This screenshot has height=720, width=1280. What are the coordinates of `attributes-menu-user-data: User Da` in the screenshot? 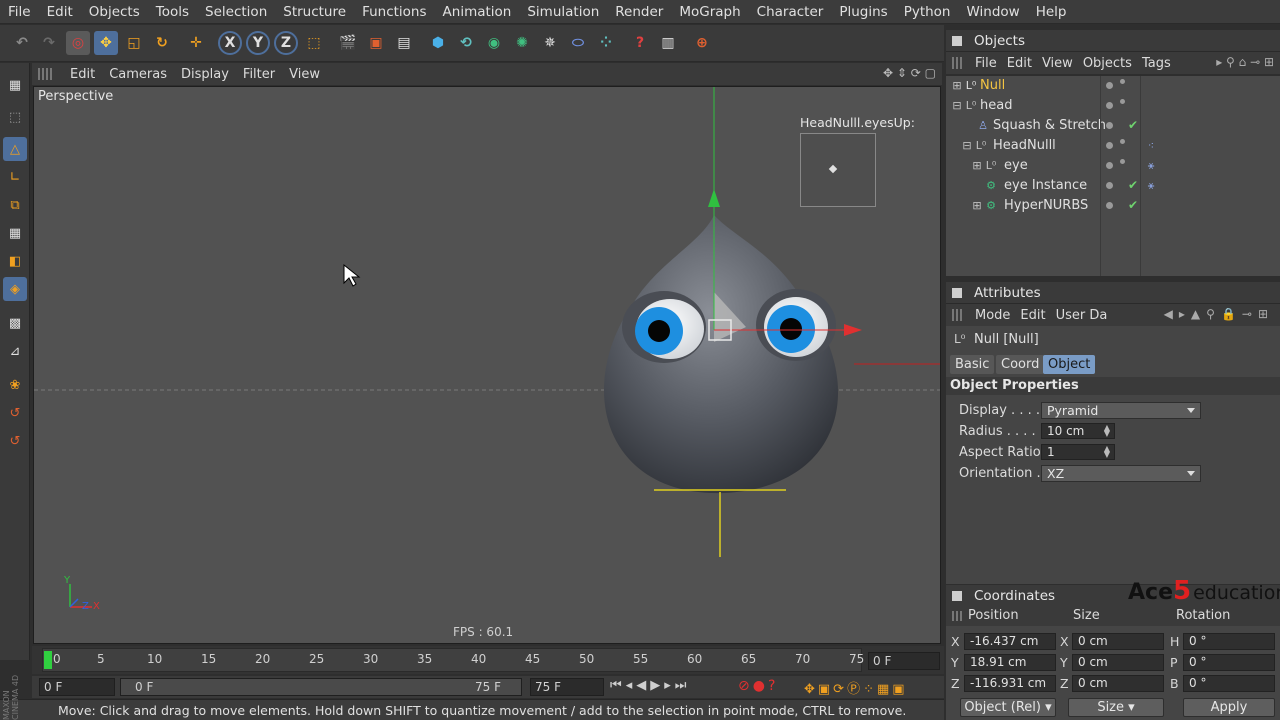 It's located at (1084, 315).